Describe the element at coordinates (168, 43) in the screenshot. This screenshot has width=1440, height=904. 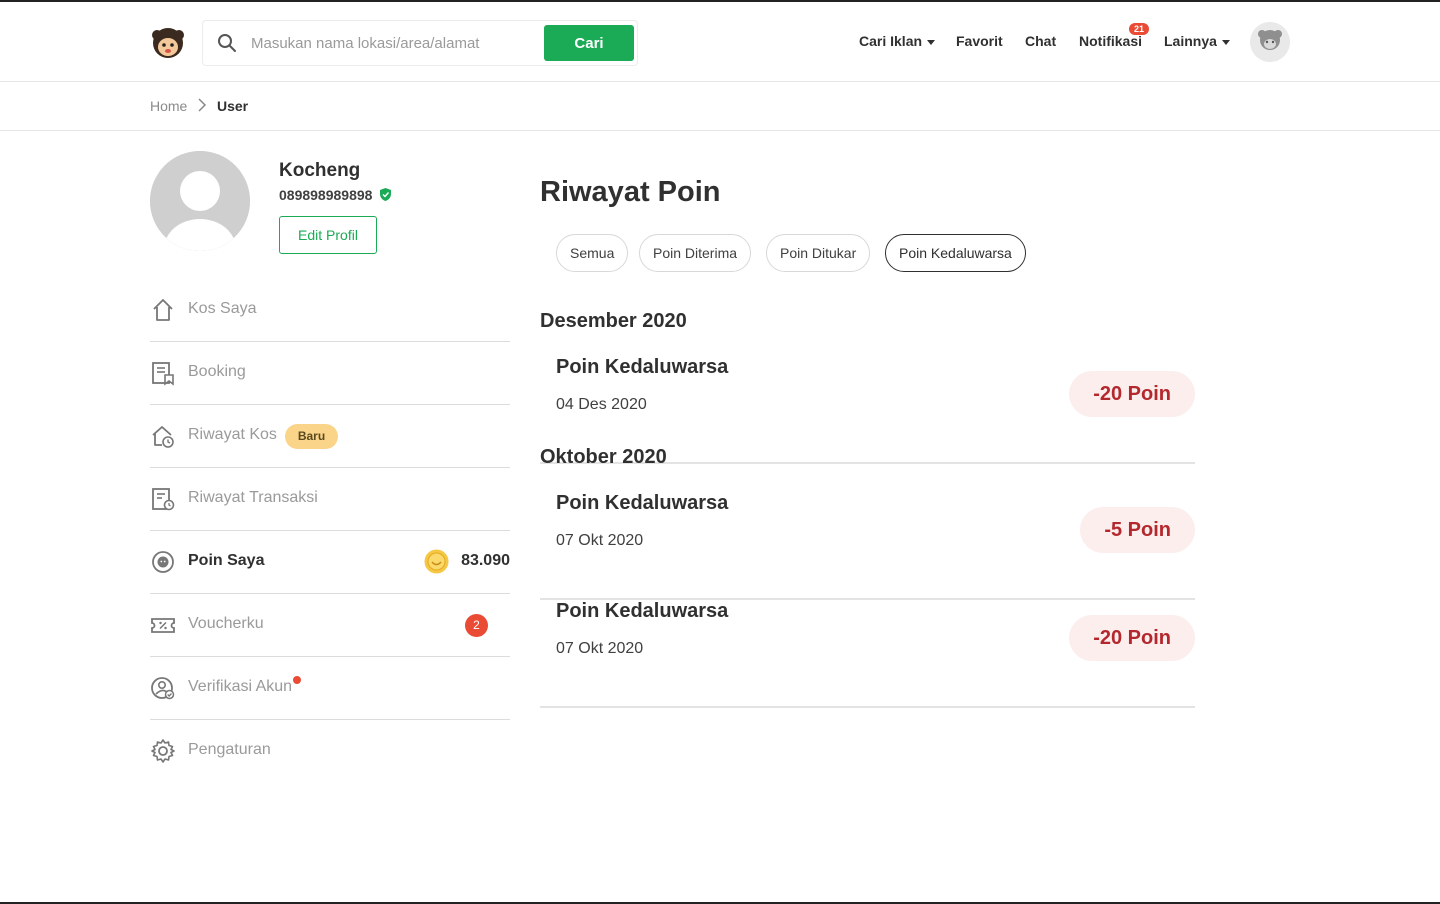
I see `mamikos-logo` at that location.